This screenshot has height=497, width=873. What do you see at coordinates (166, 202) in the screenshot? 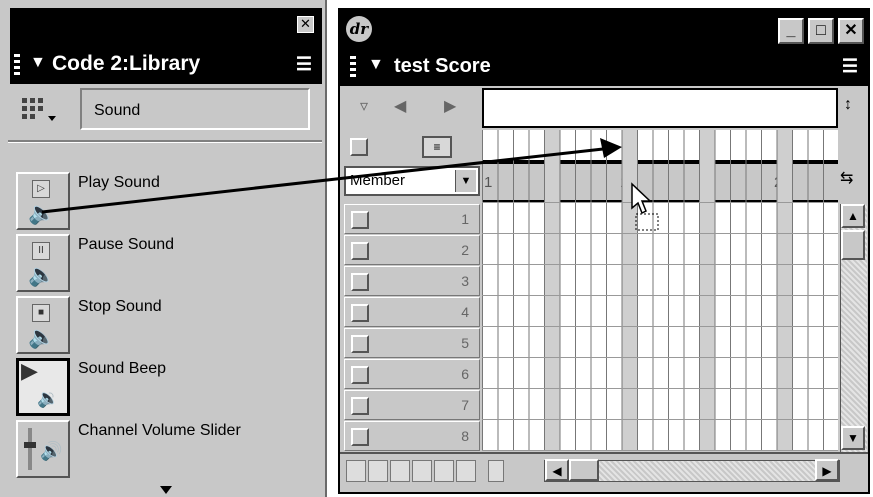
I see `behavior-play-sound: ▷ 🔈 Play Sound` at bounding box center [166, 202].